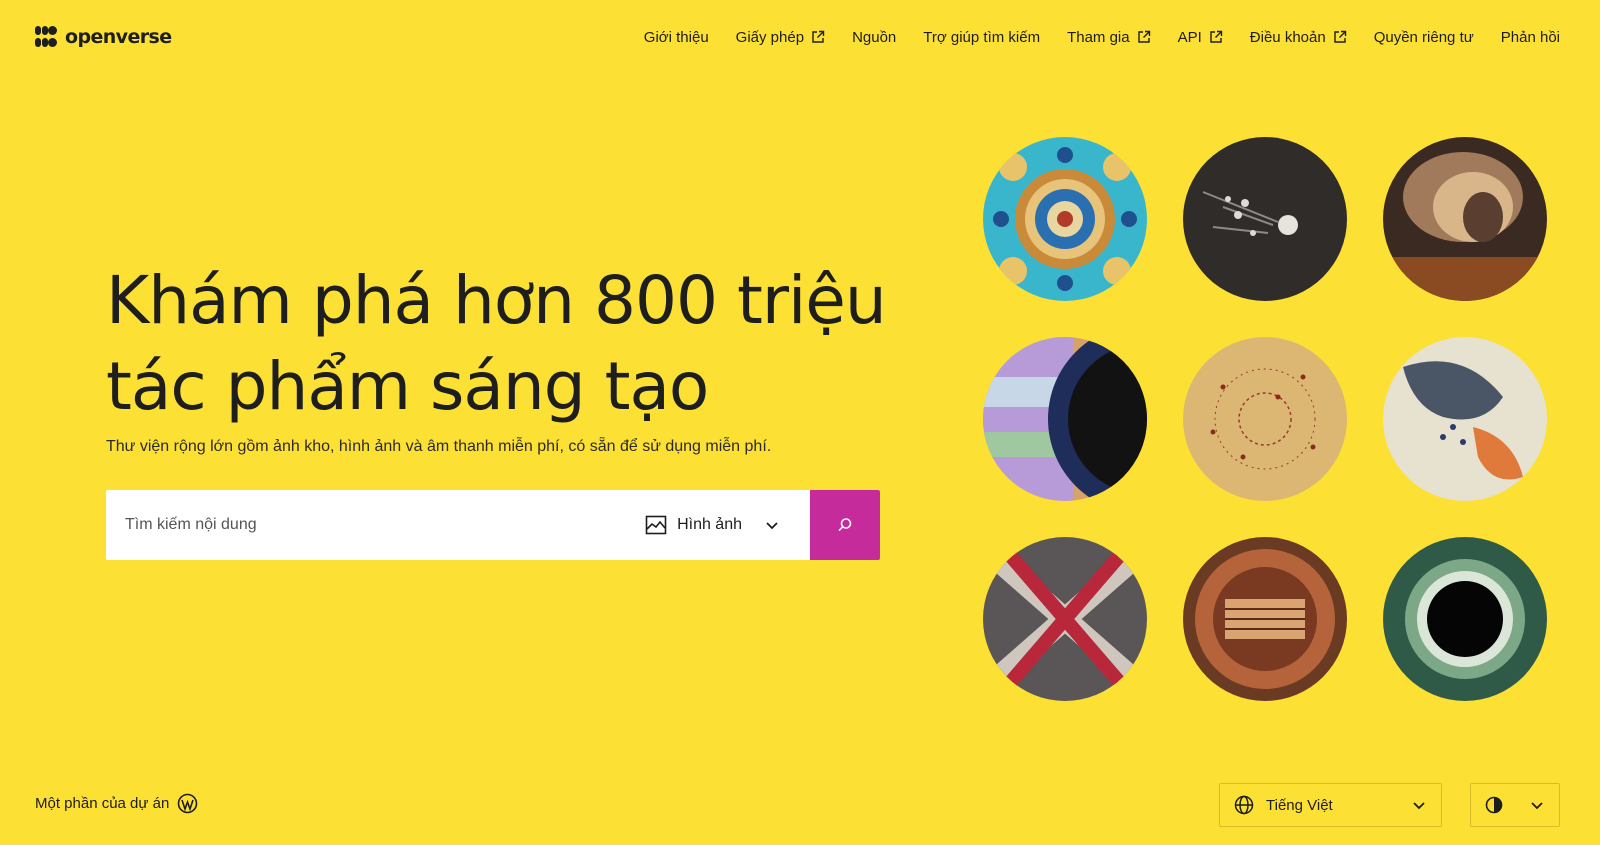  I want to click on nav-label: Trợ giúp tìm kiếm, so click(982, 37).